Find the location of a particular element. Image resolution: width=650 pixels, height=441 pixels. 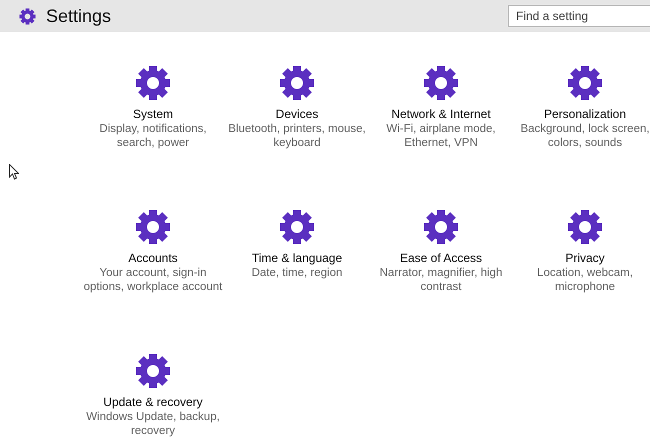

category-description: Narrator, magnifier, high contrast is located at coordinates (441, 280).